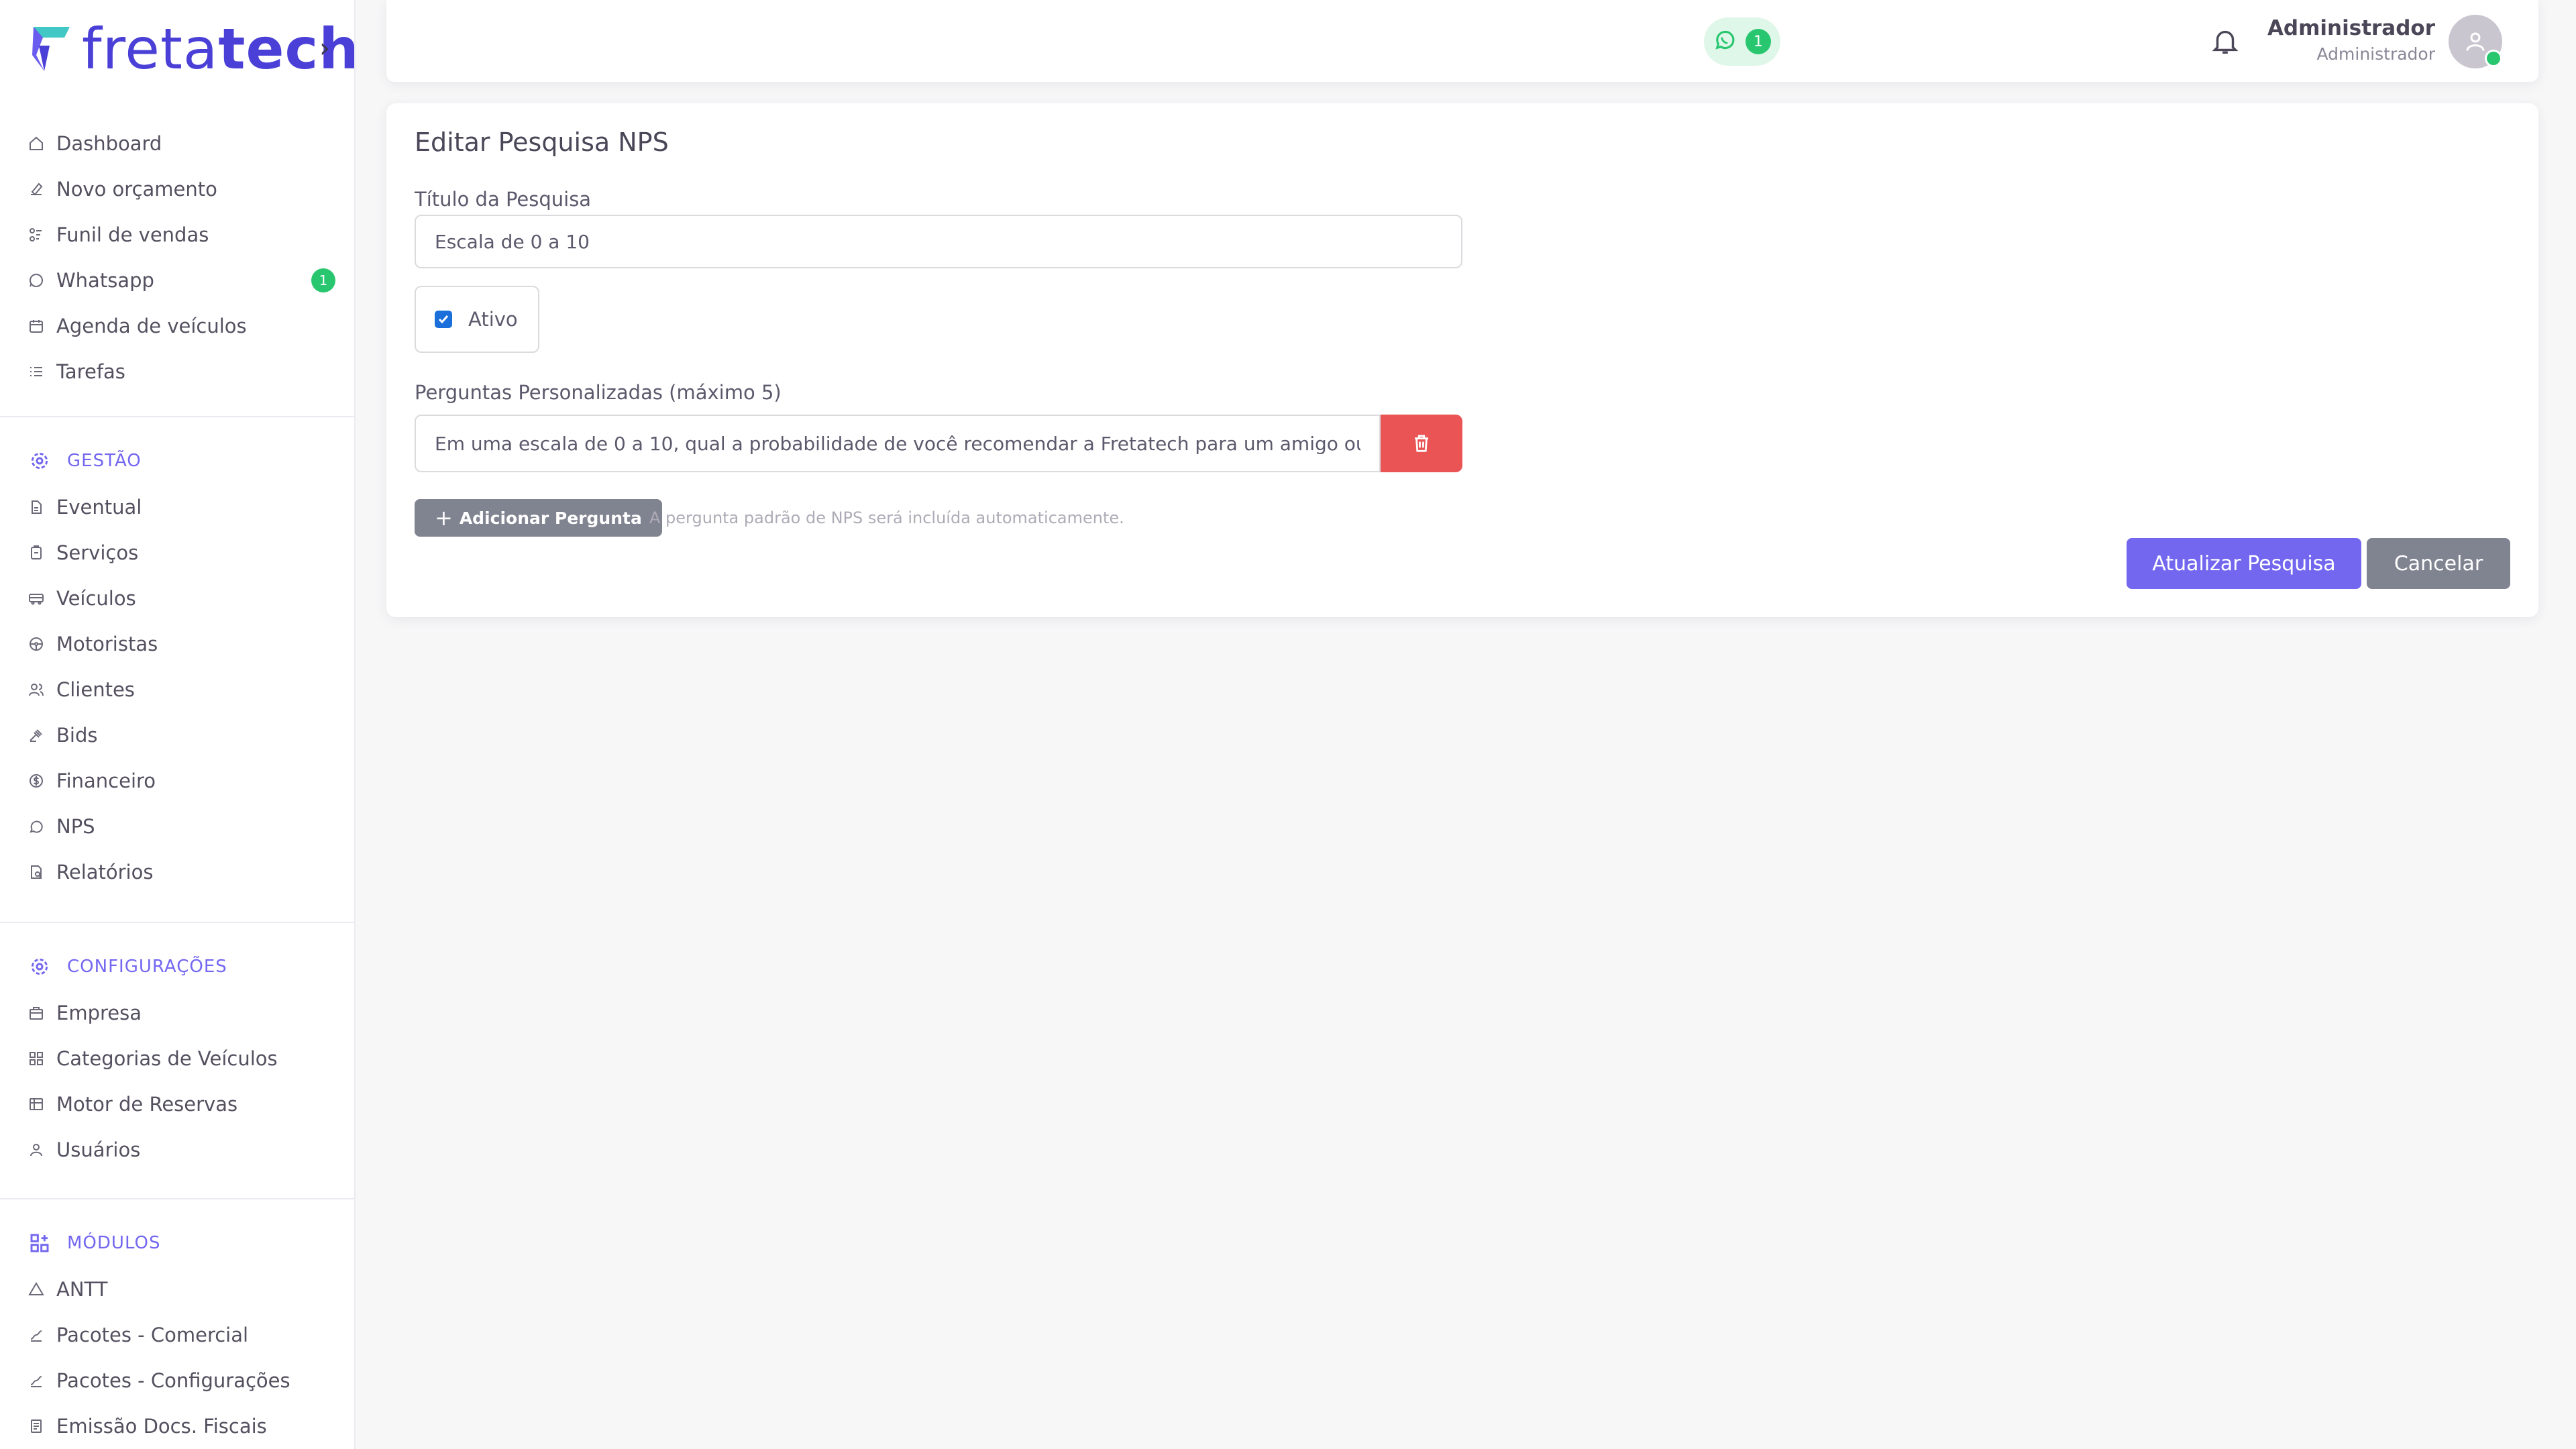  What do you see at coordinates (192, 49) in the screenshot?
I see `logo: fretatech` at bounding box center [192, 49].